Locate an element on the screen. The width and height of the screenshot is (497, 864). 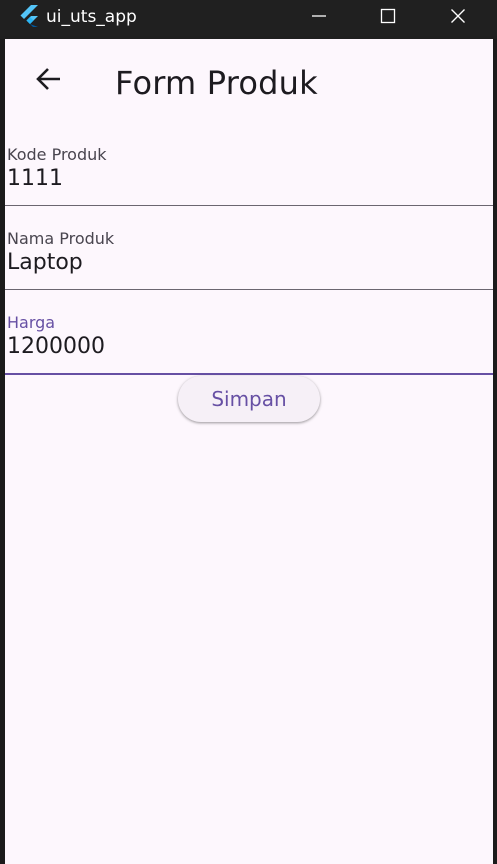
window-titlebar: ui_uts_app is located at coordinates (248, 18).